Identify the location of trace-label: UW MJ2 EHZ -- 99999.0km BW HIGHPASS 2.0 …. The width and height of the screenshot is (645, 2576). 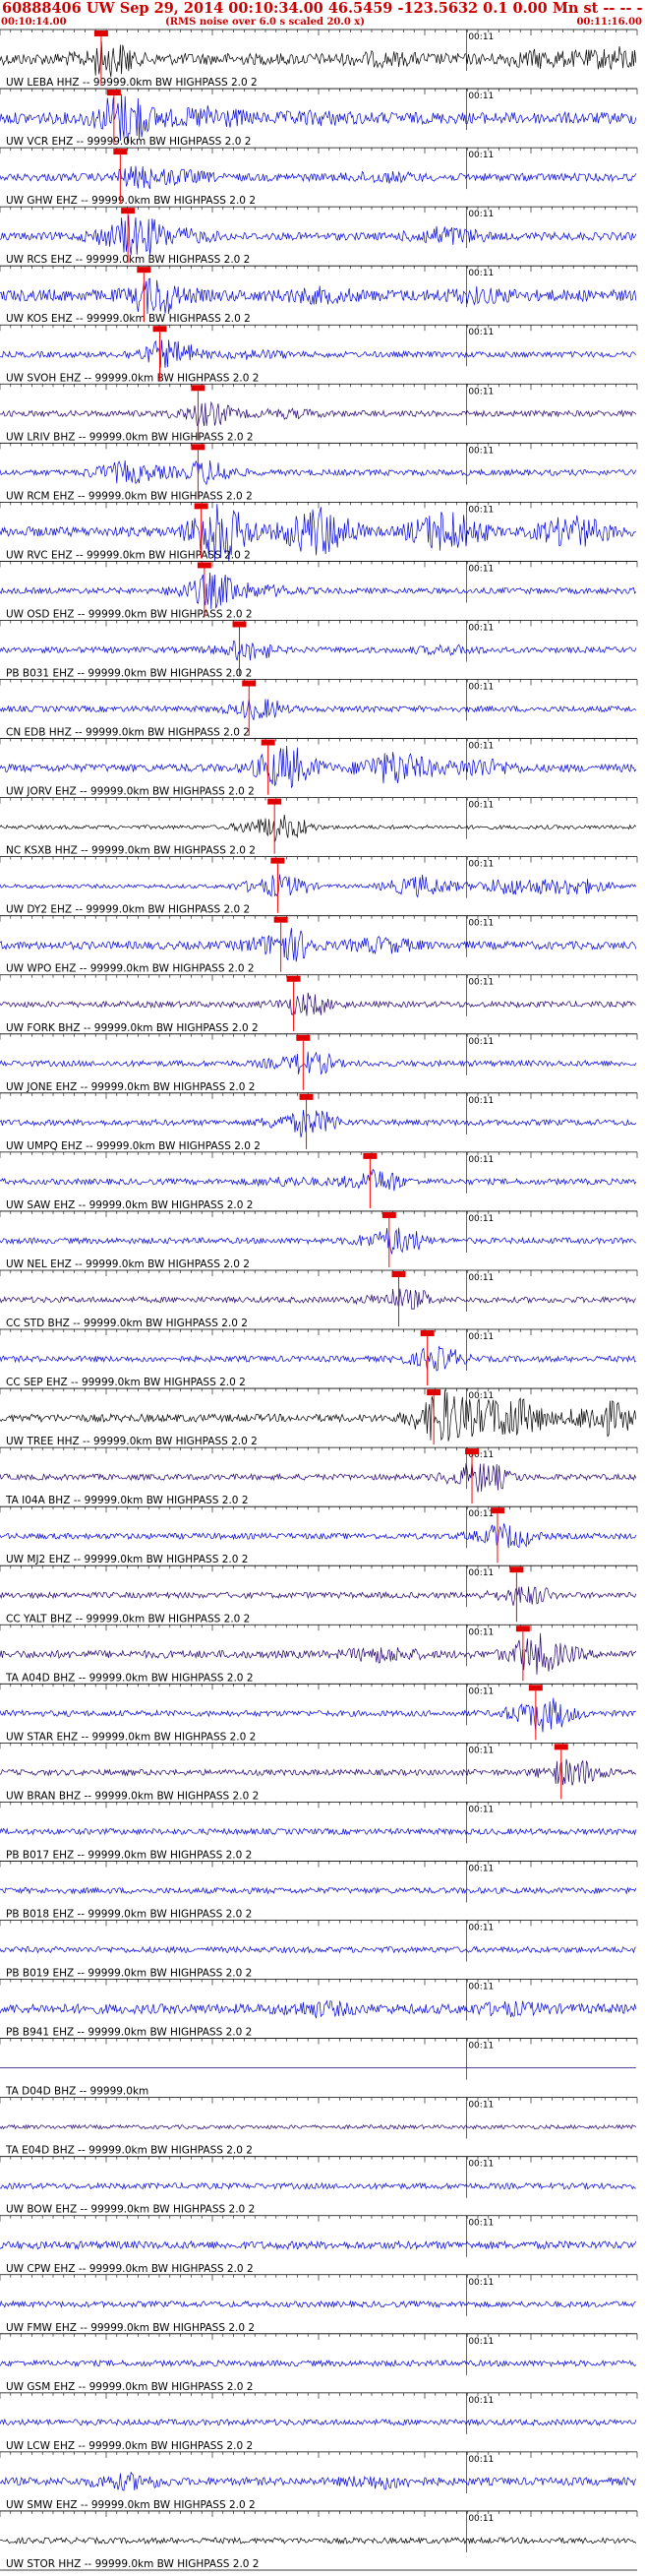
(127, 1559).